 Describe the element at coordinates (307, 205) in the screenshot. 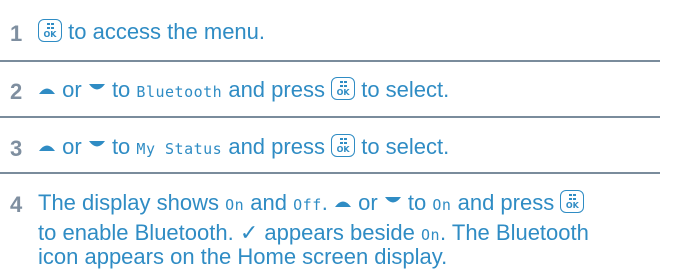

I see `display-item: Off` at that location.